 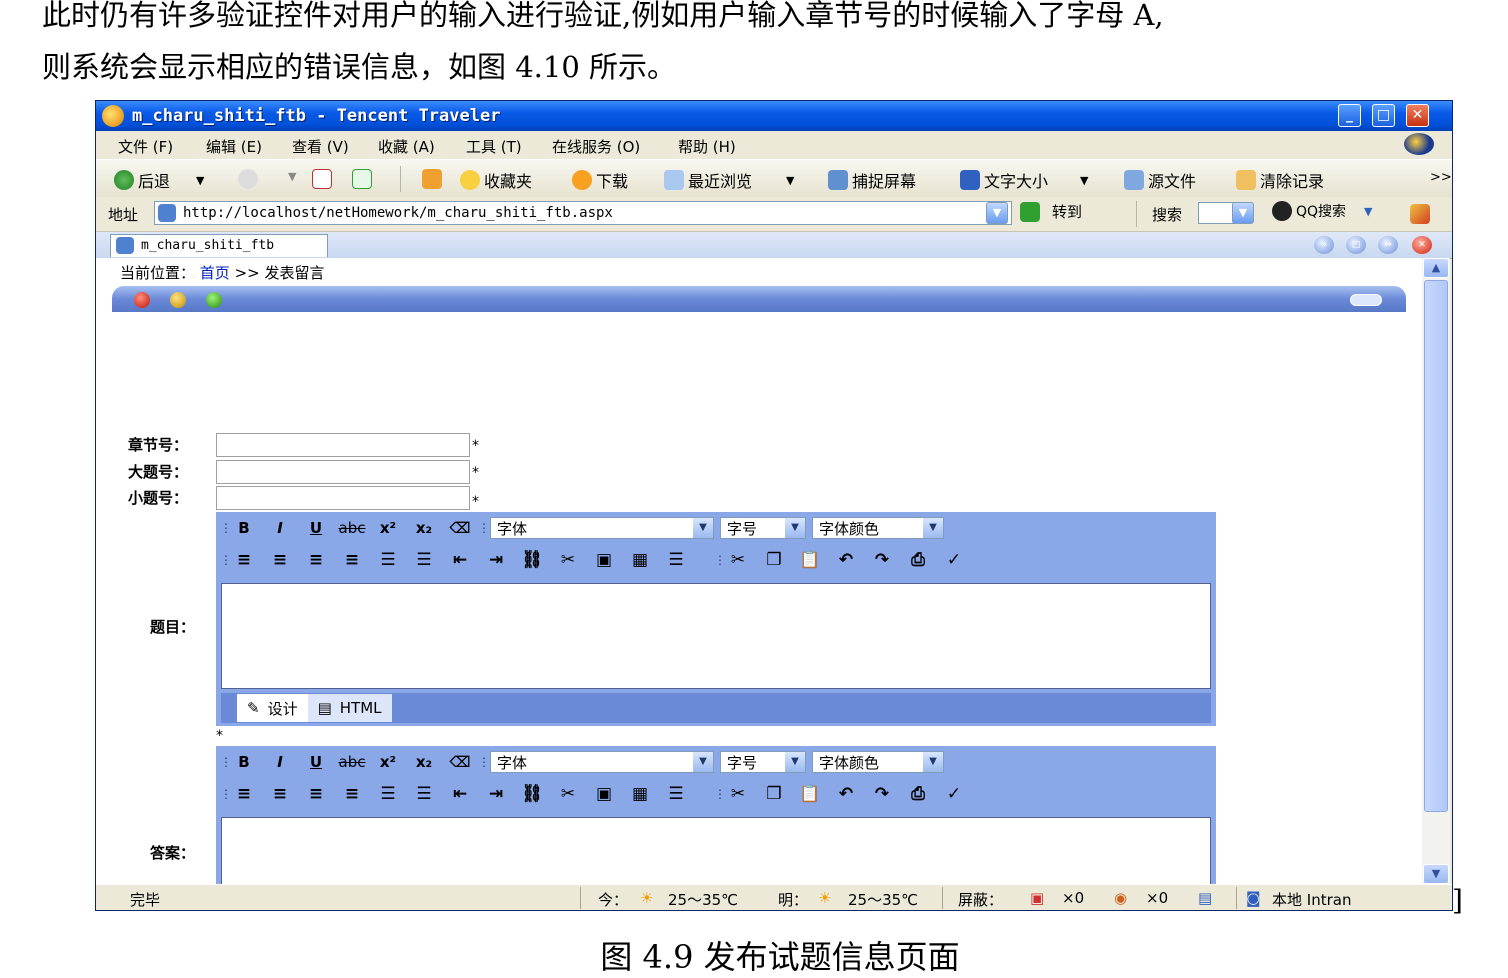 I want to click on tab-active-page: m_charu_shiti_ftb, so click(x=219, y=245).